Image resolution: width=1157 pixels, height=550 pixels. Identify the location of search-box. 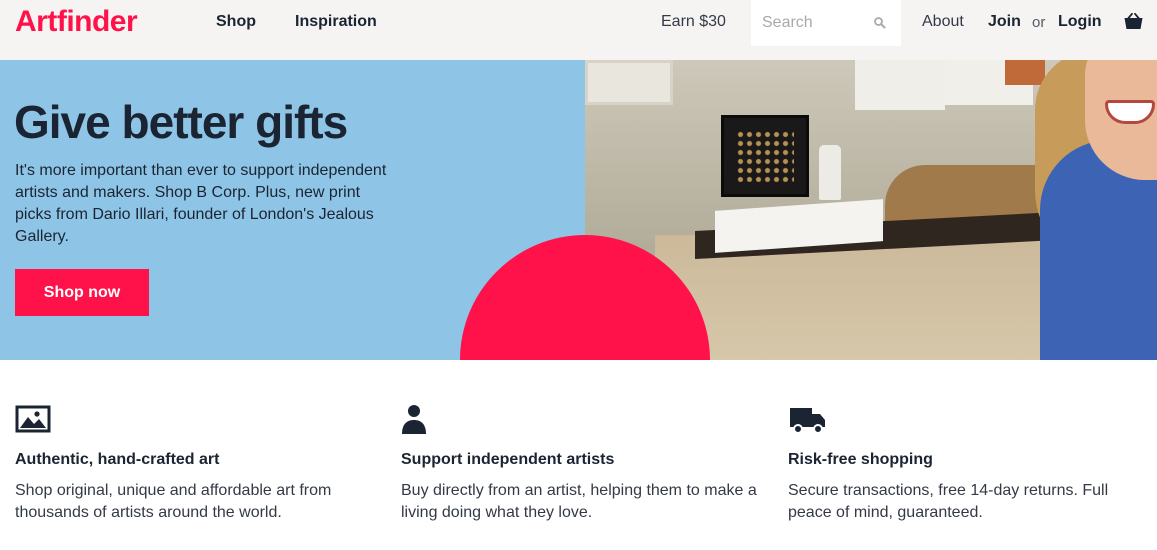
(826, 23).